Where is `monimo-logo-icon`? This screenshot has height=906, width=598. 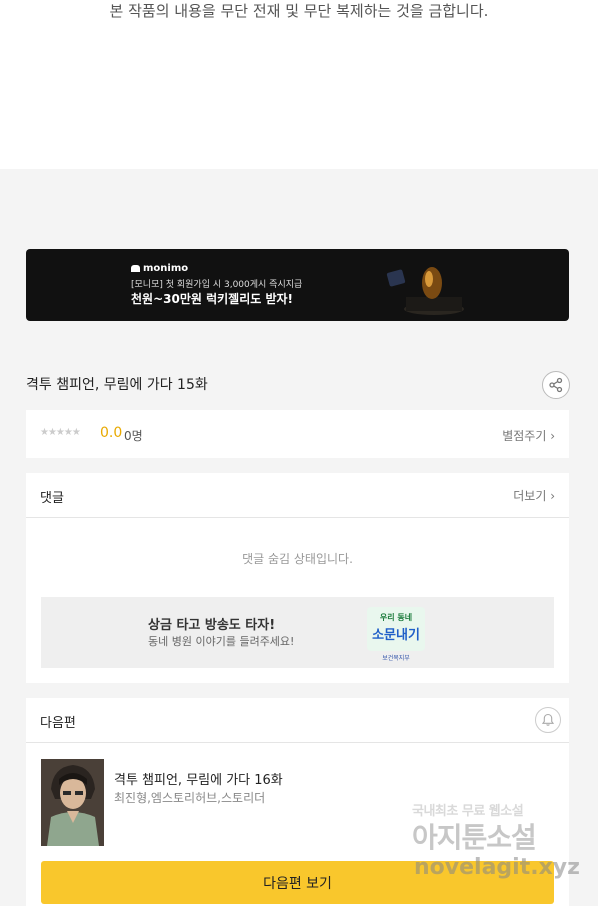 monimo-logo-icon is located at coordinates (135, 268).